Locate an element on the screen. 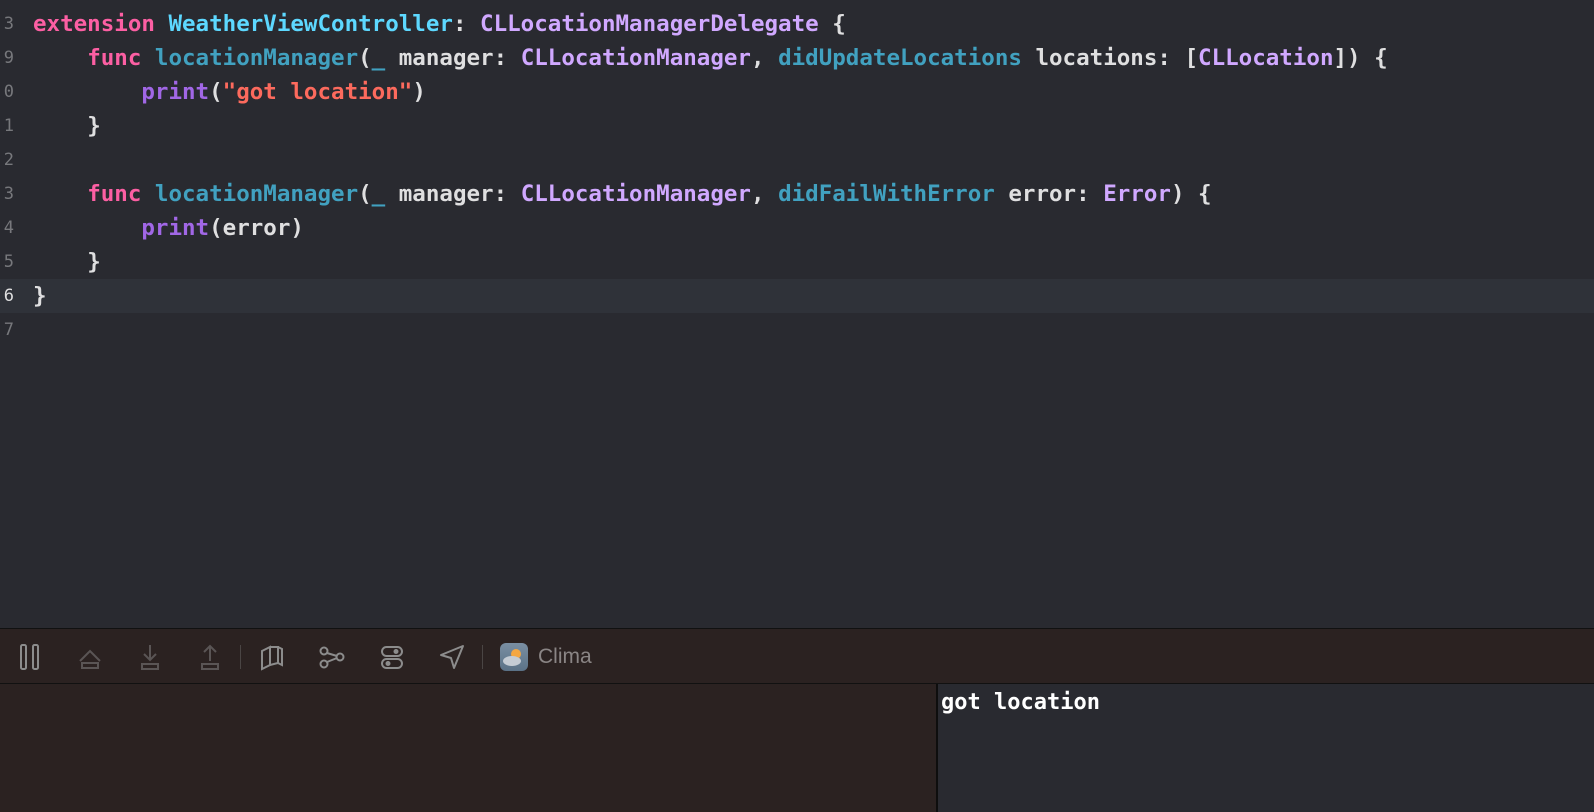 Image resolution: width=1594 pixels, height=812 pixels. variables-view is located at coordinates (468, 748).